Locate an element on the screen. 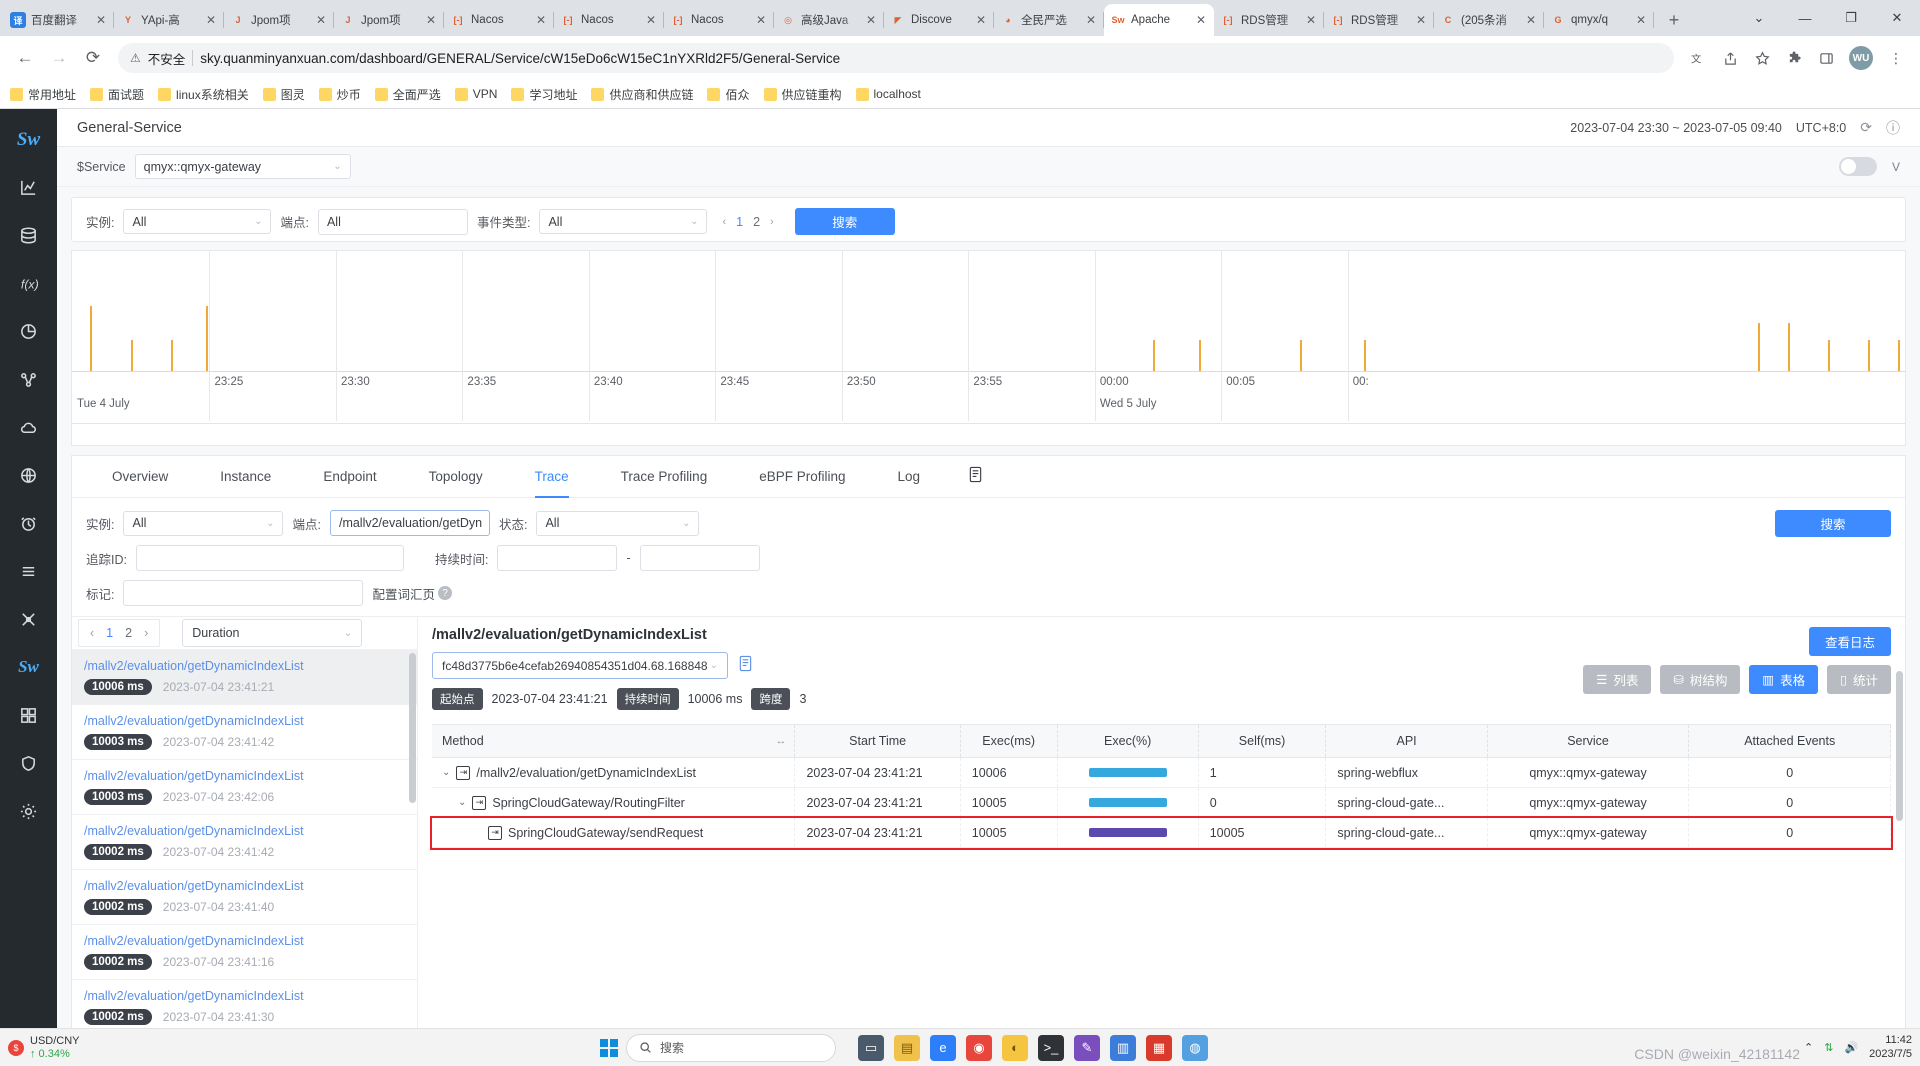 Image resolution: width=1920 pixels, height=1066 pixels. taskbar-clock: 11:42 2023/7/5 is located at coordinates (1890, 1047).